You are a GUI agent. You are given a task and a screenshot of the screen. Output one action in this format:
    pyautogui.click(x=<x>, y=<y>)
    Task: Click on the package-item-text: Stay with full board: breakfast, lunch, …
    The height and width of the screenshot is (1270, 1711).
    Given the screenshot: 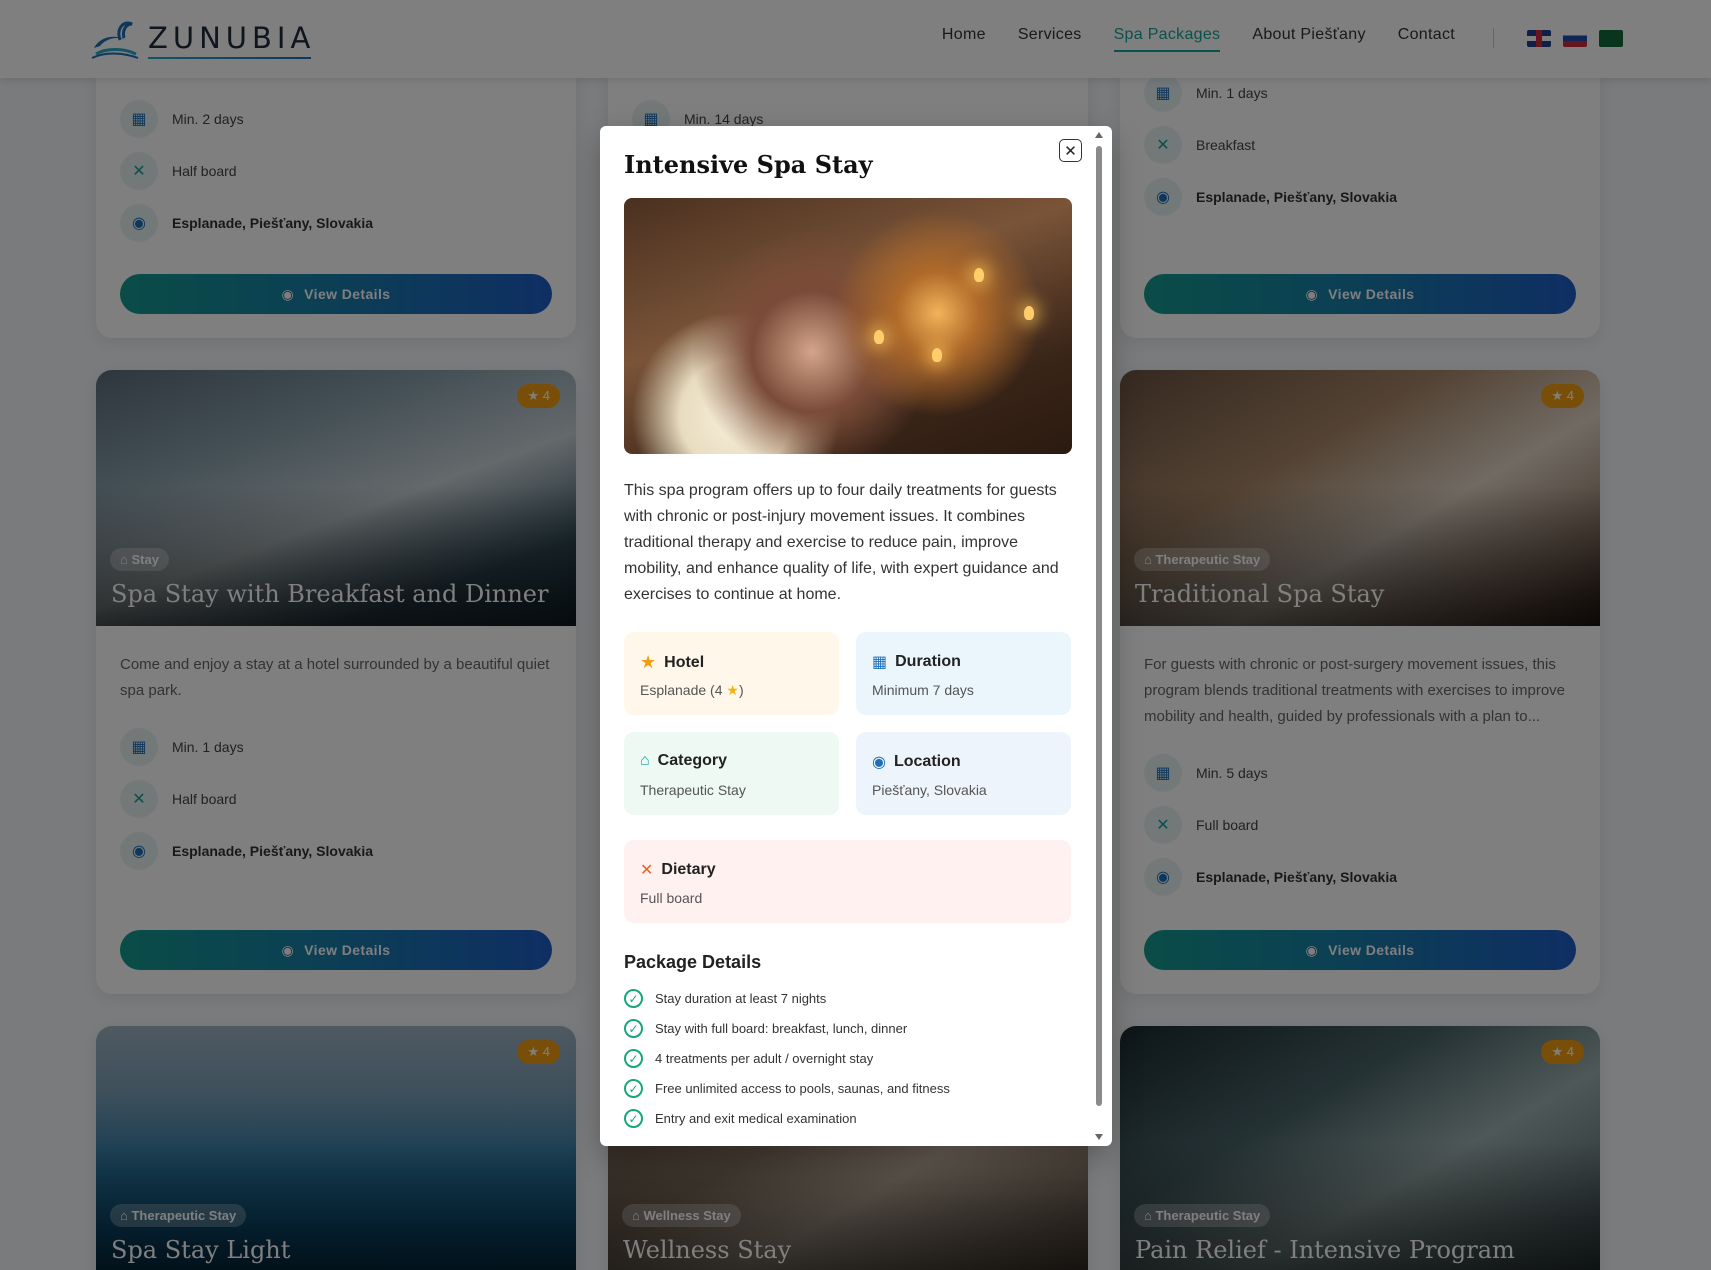 What is the action you would take?
    pyautogui.click(x=781, y=1028)
    